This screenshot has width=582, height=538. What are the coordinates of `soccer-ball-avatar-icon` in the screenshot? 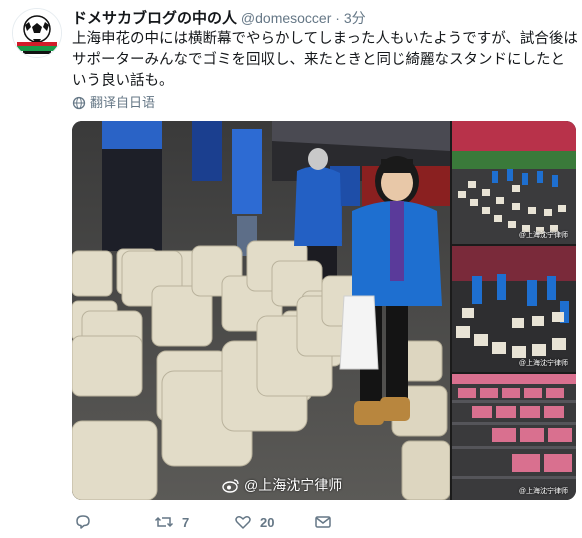 It's located at (37, 33).